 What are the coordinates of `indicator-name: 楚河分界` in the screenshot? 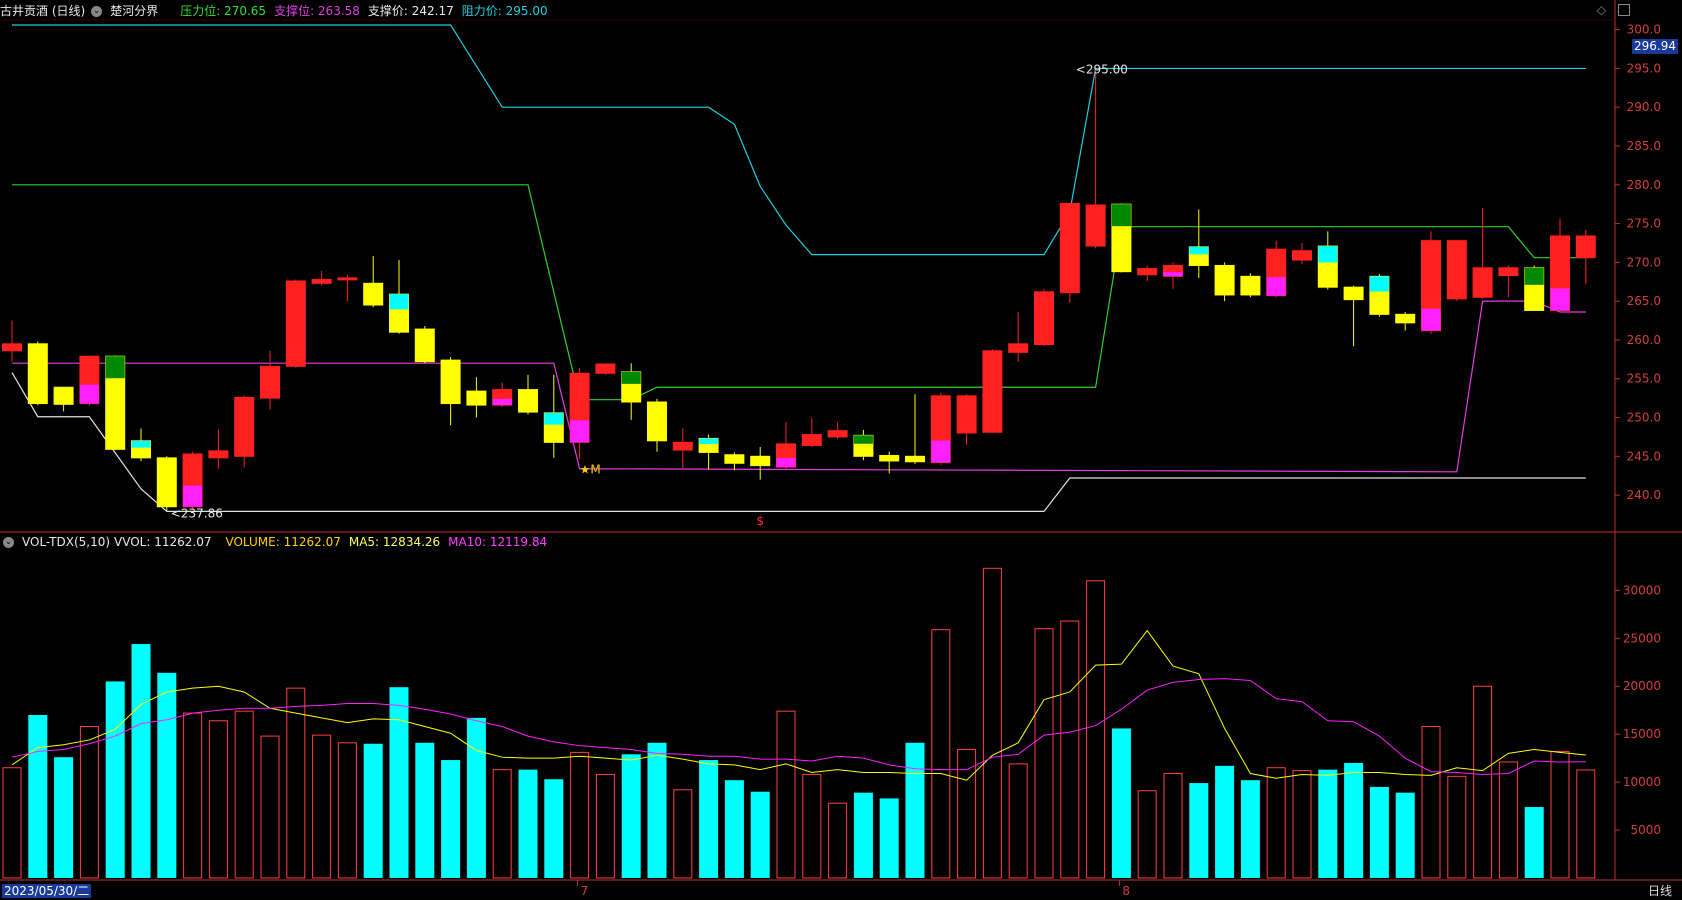 It's located at (134, 11).